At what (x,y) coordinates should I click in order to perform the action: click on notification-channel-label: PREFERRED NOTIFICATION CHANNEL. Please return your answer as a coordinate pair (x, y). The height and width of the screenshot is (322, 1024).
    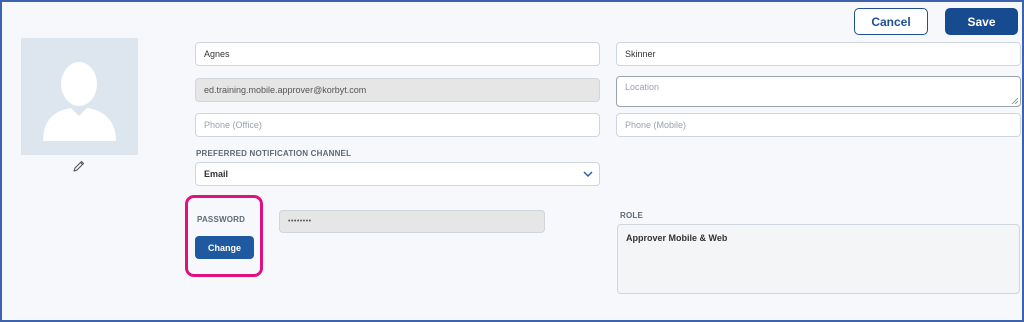
    Looking at the image, I should click on (274, 153).